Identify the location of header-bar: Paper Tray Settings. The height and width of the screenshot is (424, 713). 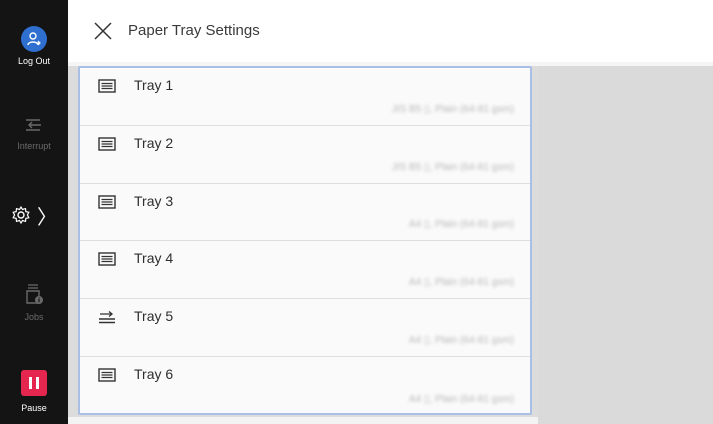
(390, 31).